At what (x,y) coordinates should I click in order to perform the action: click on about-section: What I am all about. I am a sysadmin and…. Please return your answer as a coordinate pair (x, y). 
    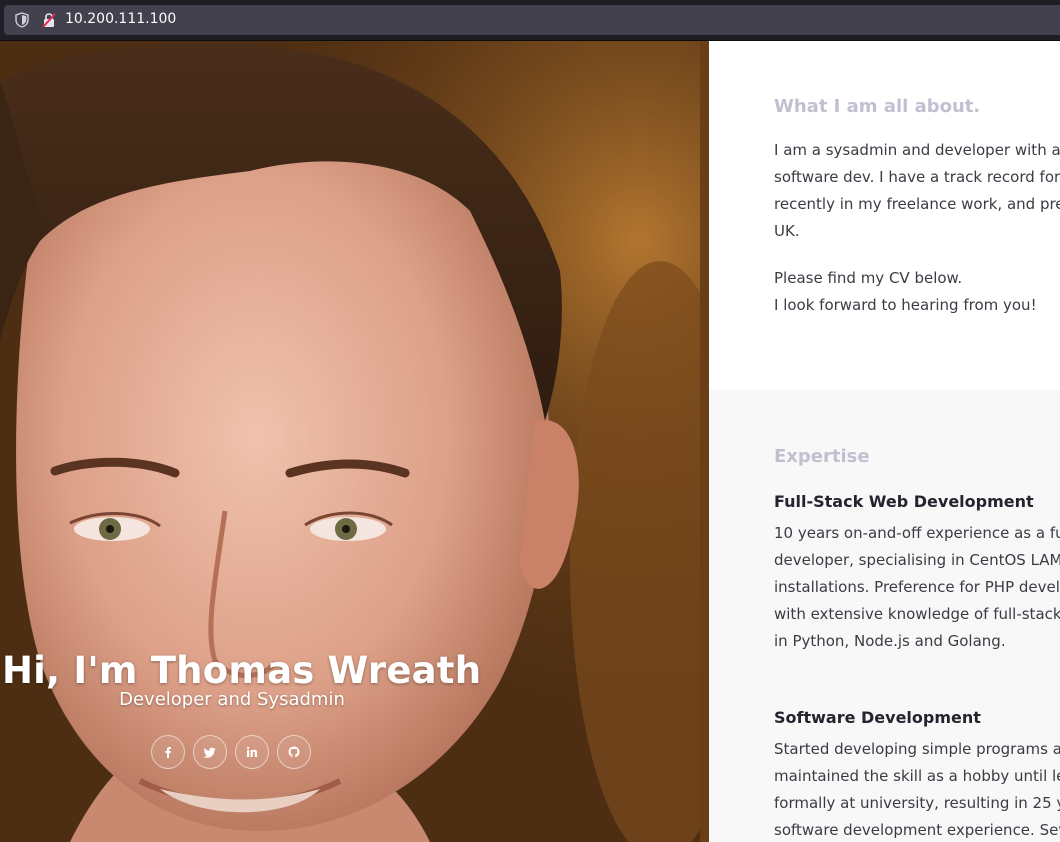
    Looking at the image, I should click on (884, 215).